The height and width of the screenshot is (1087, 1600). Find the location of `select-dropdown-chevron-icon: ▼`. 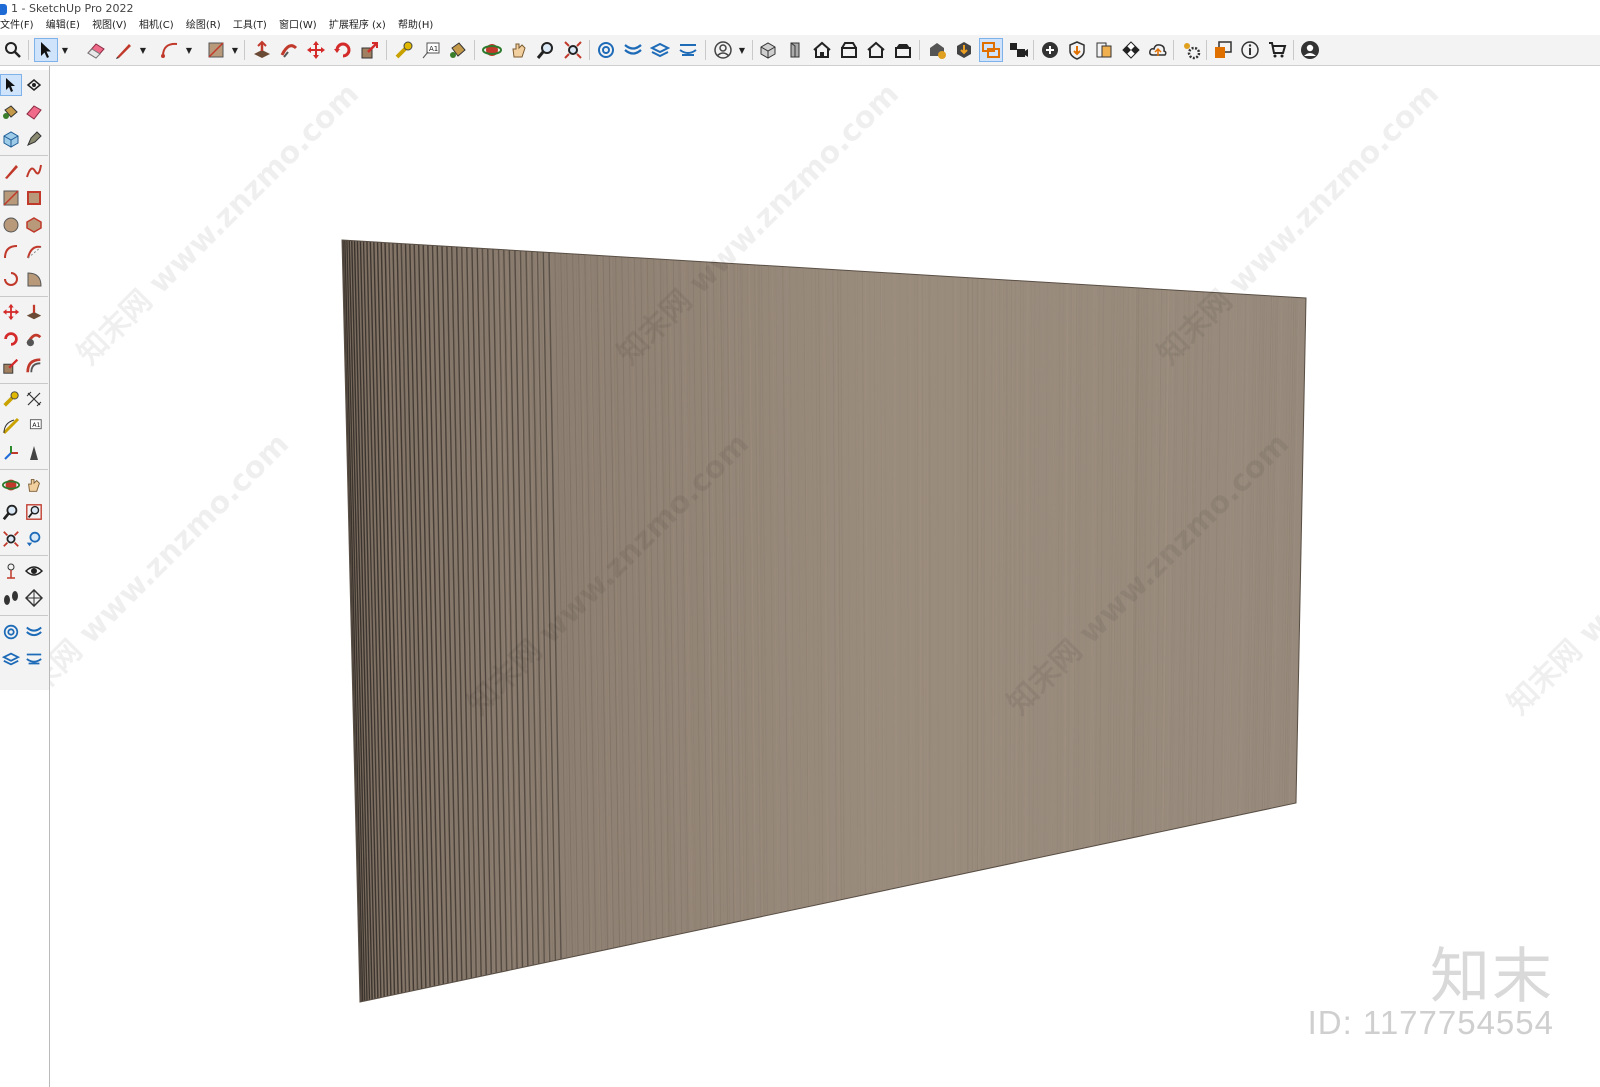

select-dropdown-chevron-icon: ▼ is located at coordinates (65, 50).